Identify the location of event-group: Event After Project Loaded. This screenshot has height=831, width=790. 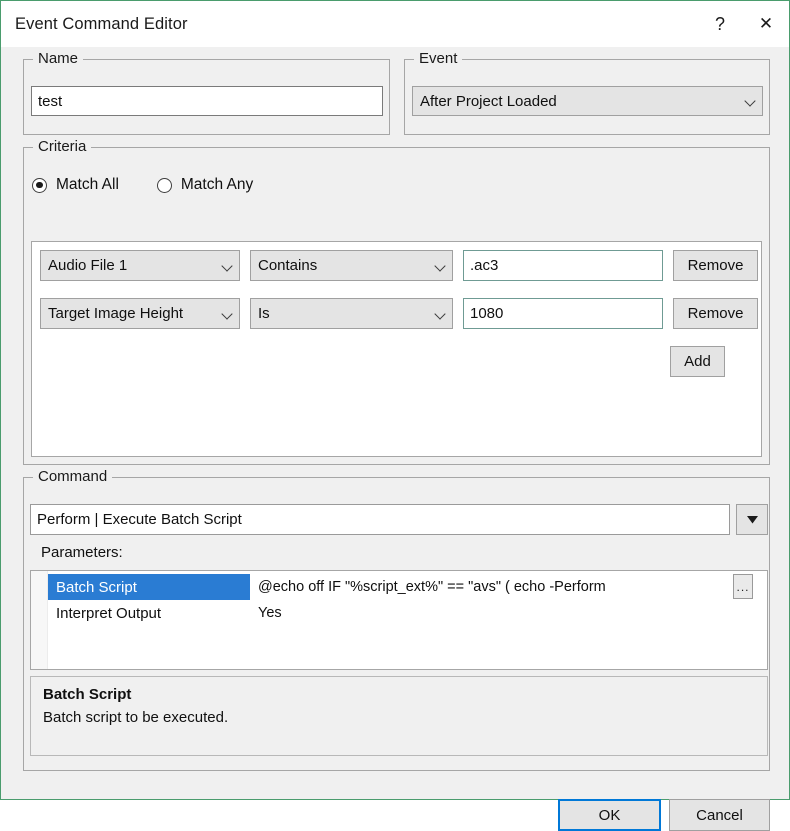
(587, 92).